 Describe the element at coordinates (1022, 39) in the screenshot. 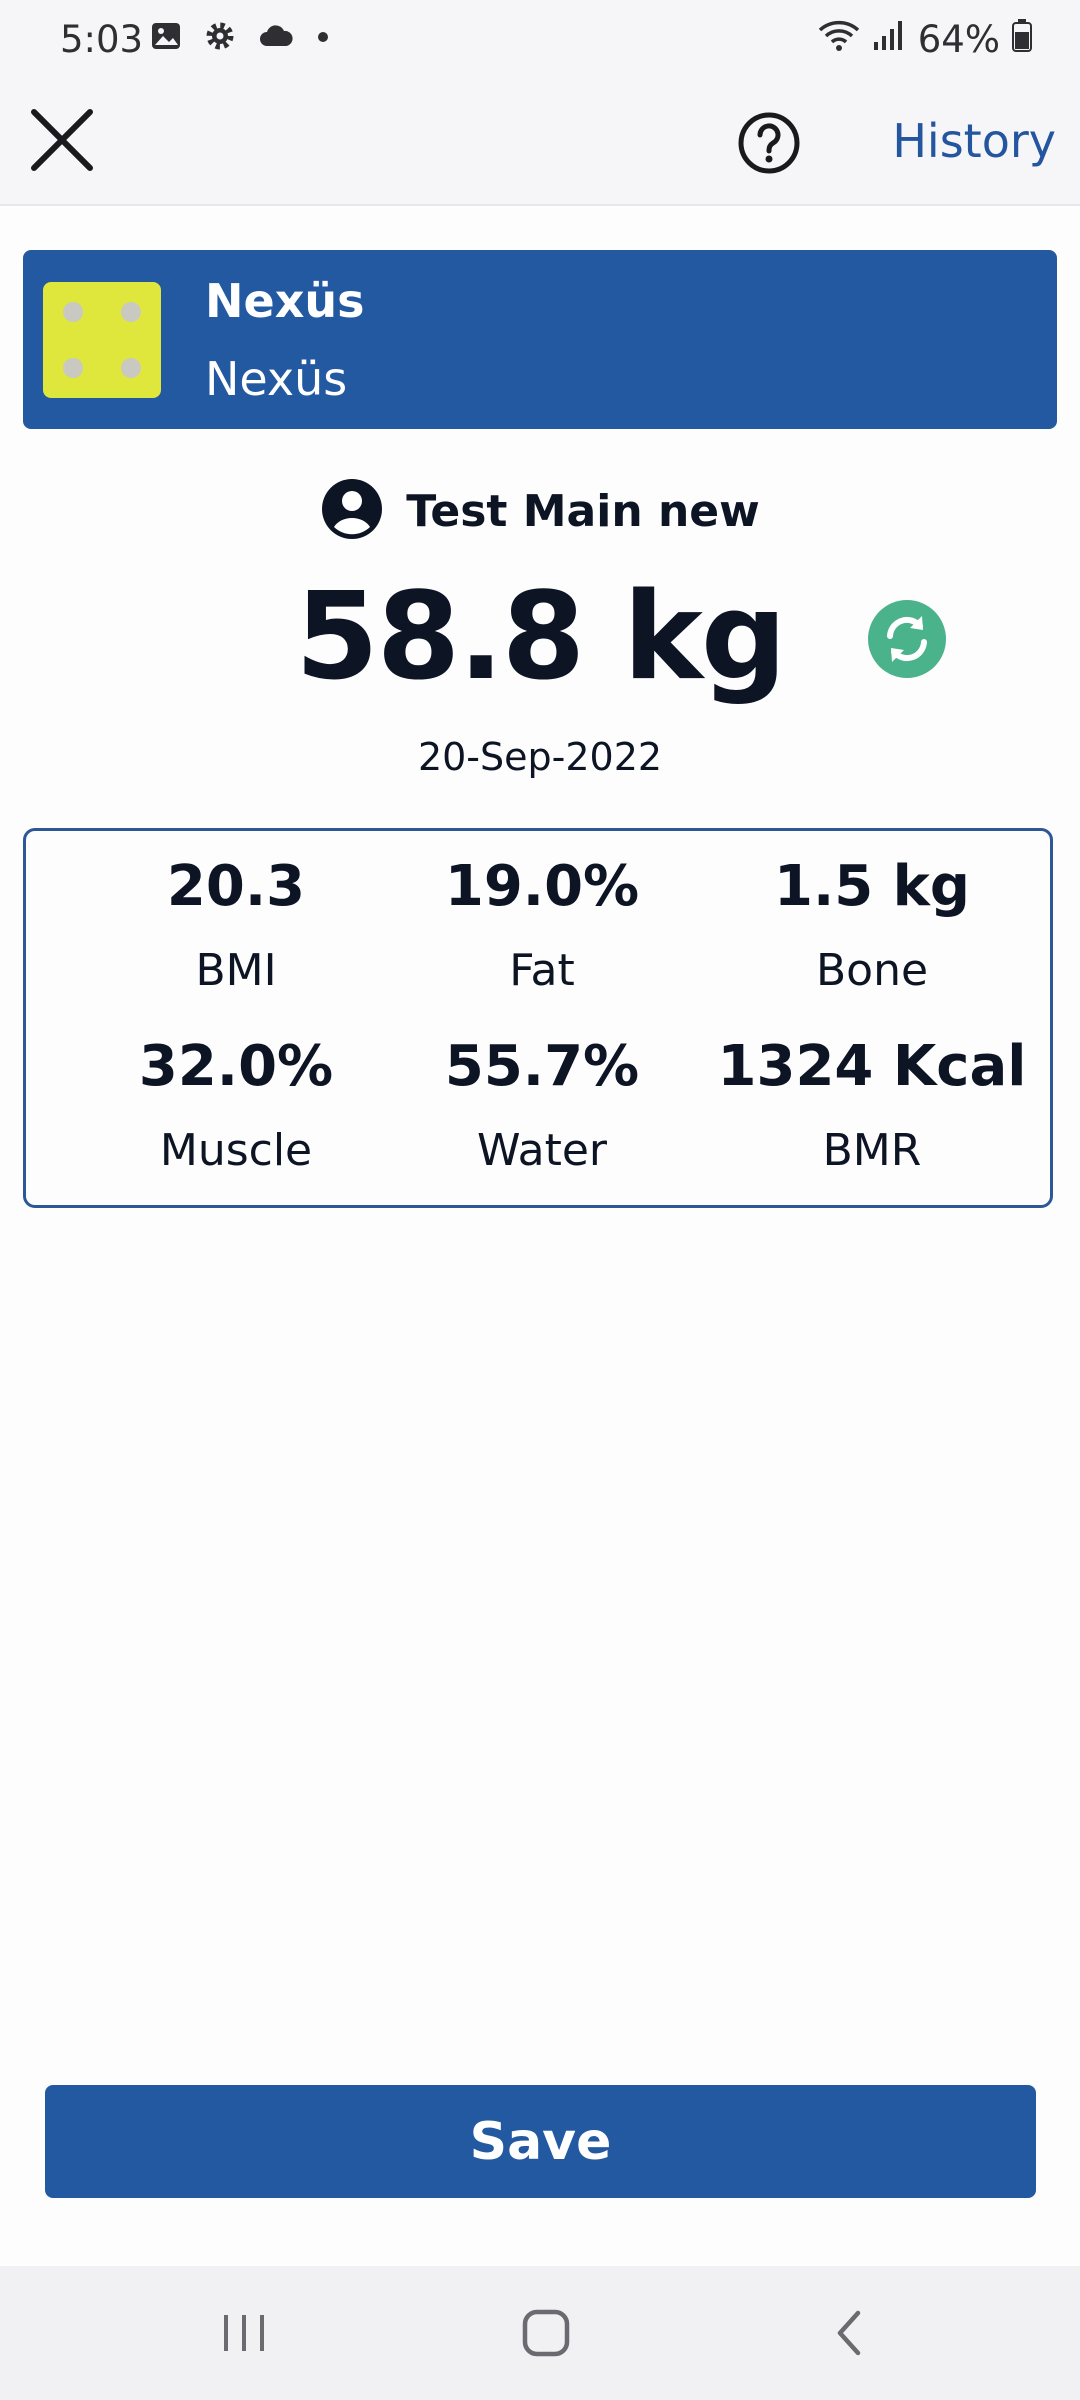

I see `battery-icon` at that location.